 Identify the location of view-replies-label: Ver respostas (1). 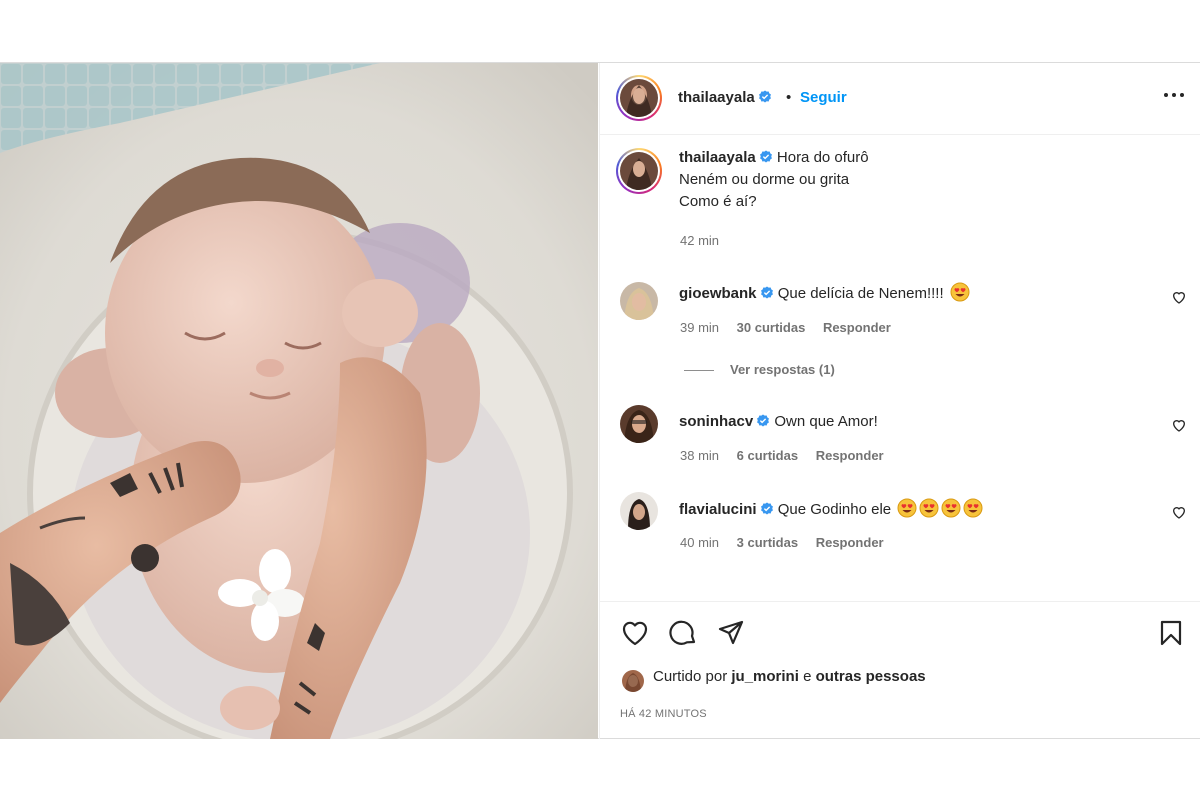
(782, 369).